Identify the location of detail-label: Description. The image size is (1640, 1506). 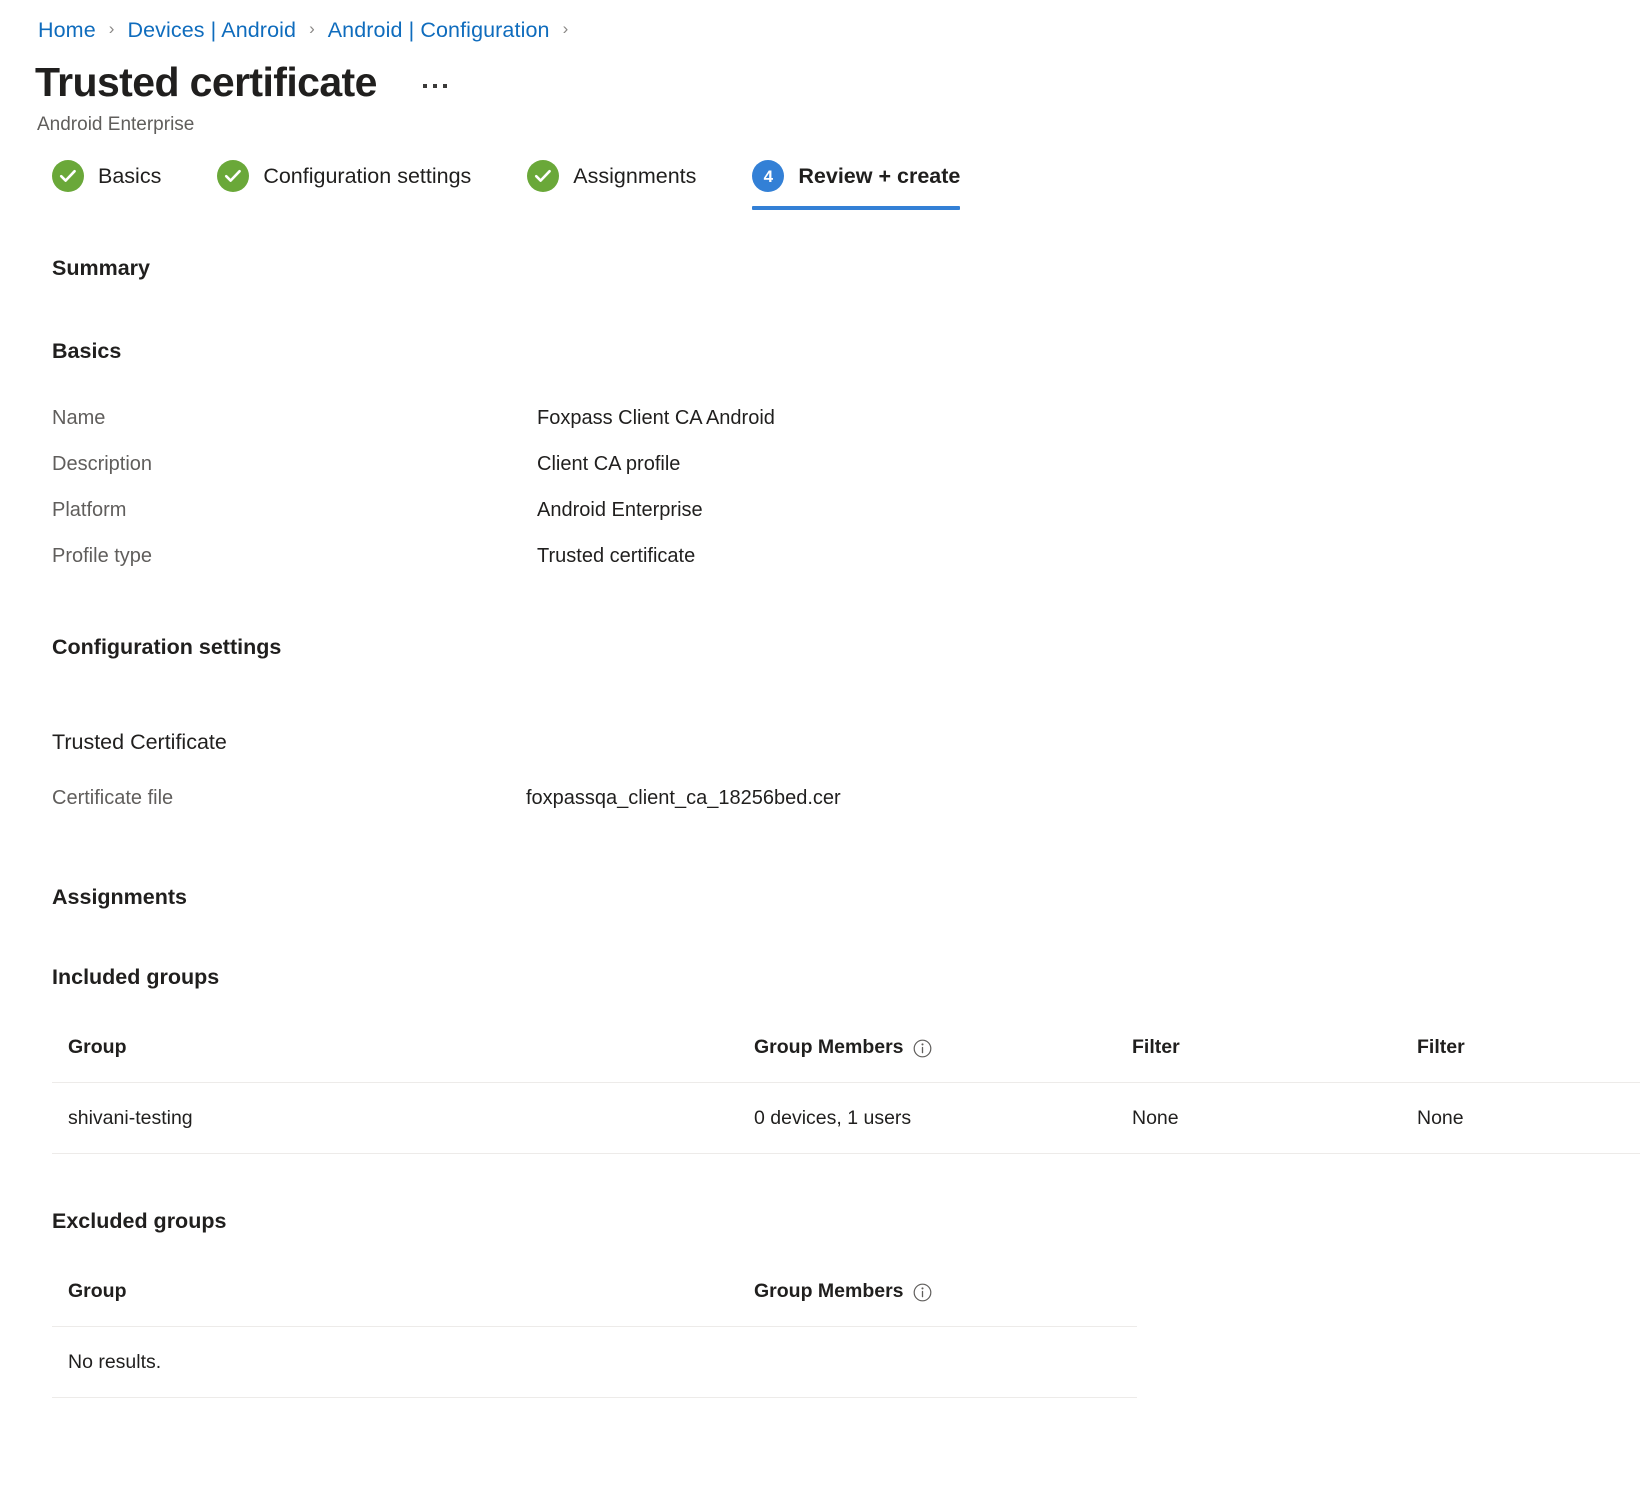
(102, 464).